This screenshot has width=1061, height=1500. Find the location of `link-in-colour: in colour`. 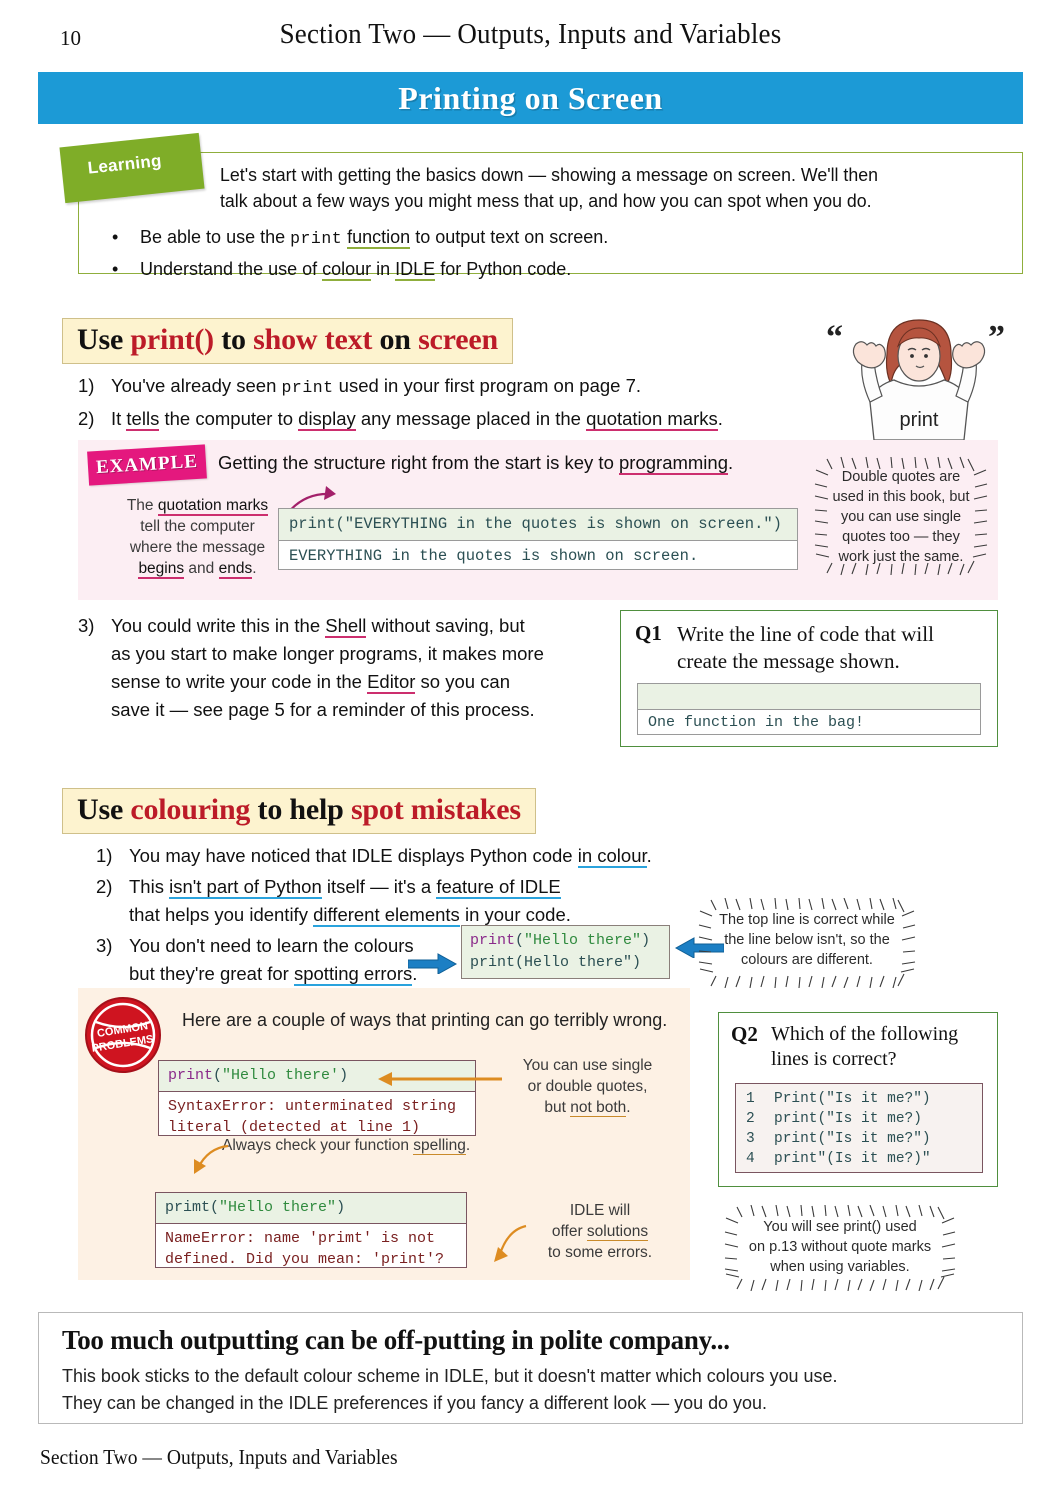

link-in-colour: in colour is located at coordinates (612, 856).